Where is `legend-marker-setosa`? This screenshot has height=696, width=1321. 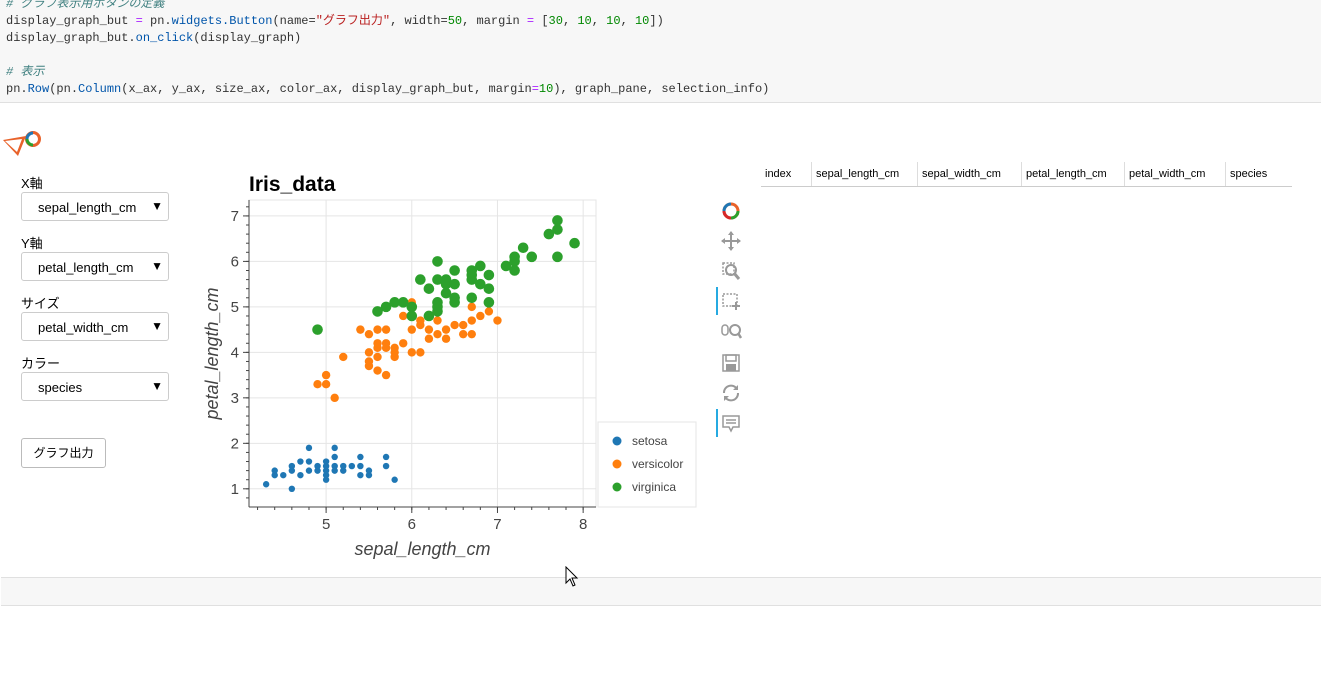 legend-marker-setosa is located at coordinates (617, 441).